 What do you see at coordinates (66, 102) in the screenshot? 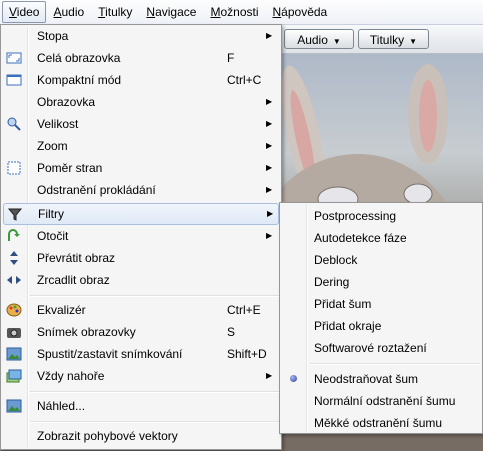
I see `menu-item-label: Obrazovka` at bounding box center [66, 102].